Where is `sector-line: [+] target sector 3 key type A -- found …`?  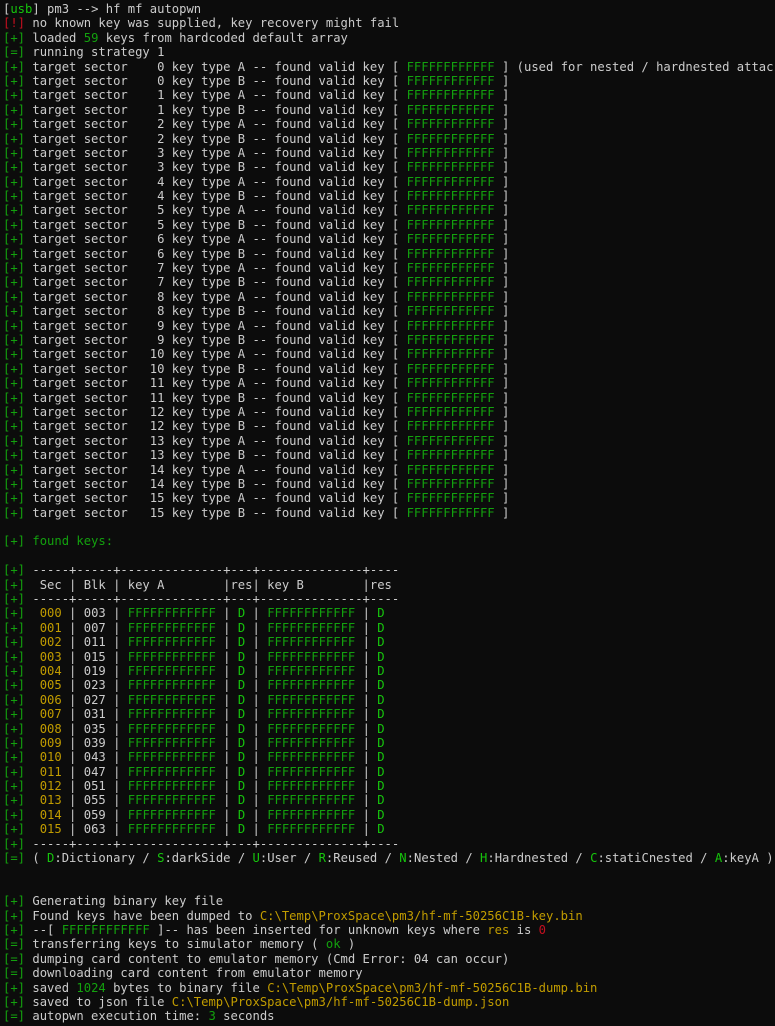
sector-line: [+] target sector 3 key type A -- found … is located at coordinates (256, 152).